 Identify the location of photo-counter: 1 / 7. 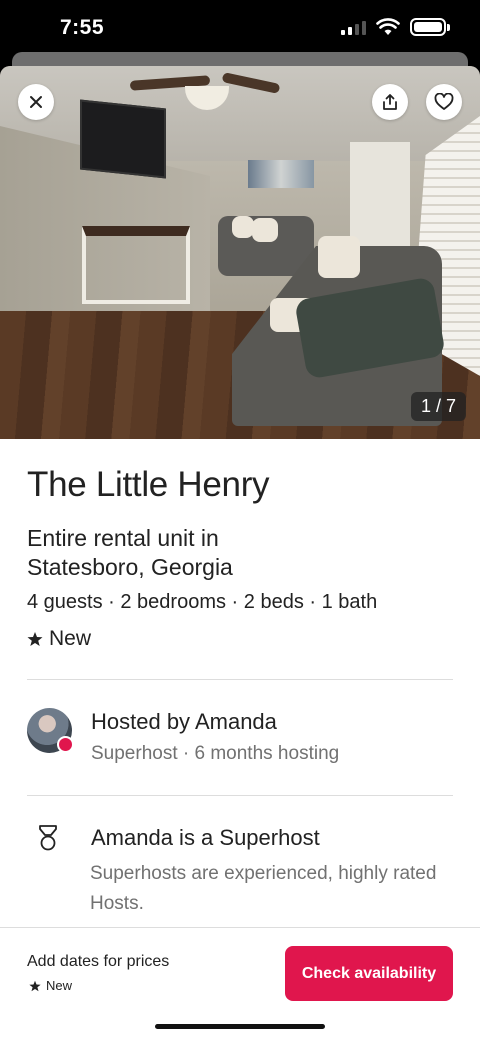
(438, 406).